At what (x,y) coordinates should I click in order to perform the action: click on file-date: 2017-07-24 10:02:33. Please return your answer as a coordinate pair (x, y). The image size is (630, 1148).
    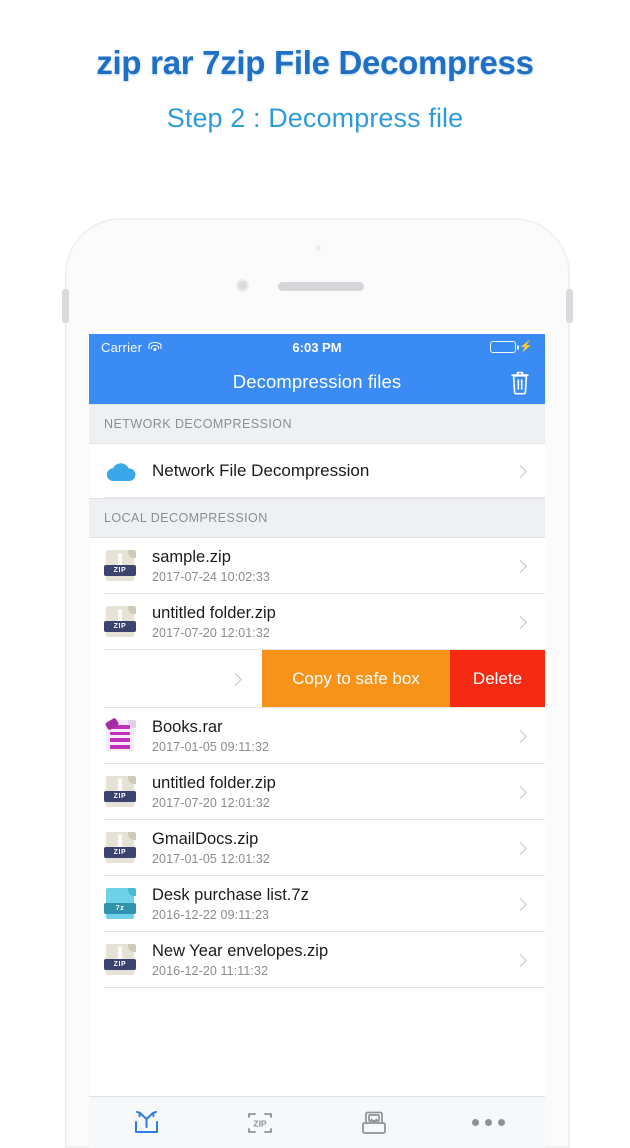
    Looking at the image, I should click on (211, 576).